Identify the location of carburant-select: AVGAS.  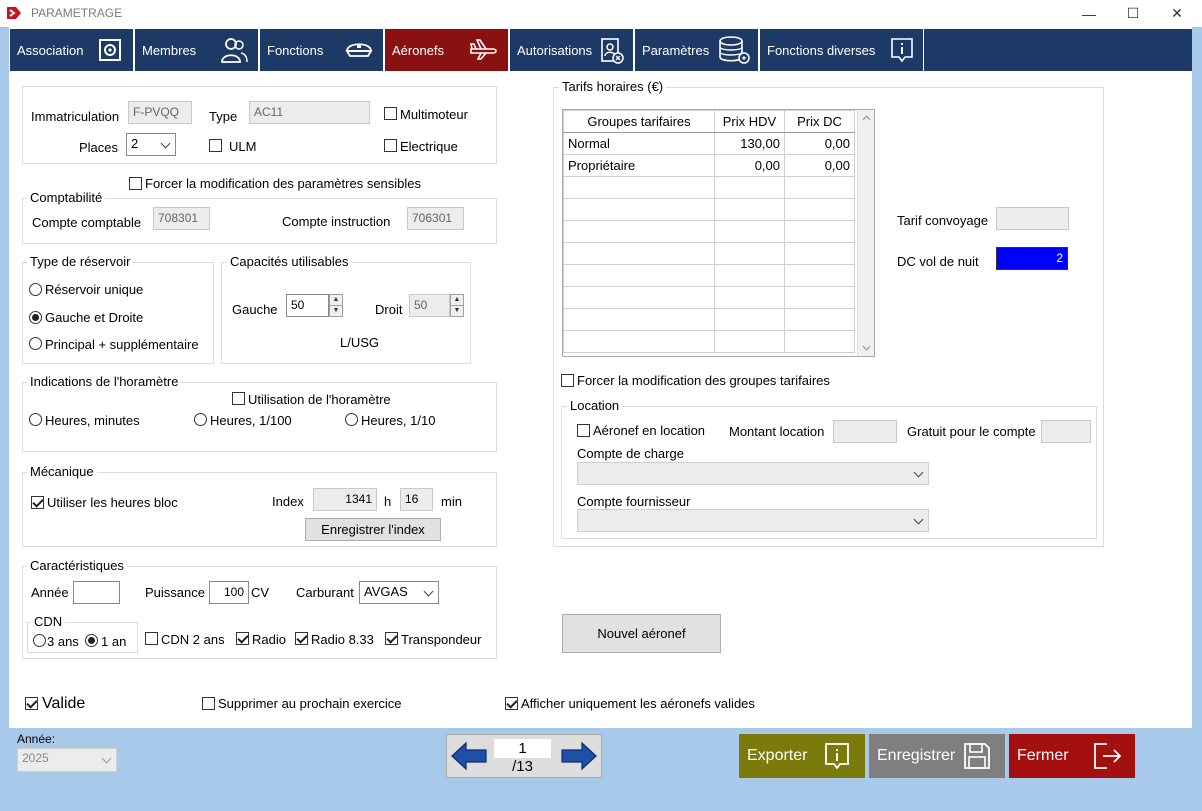
(399, 592).